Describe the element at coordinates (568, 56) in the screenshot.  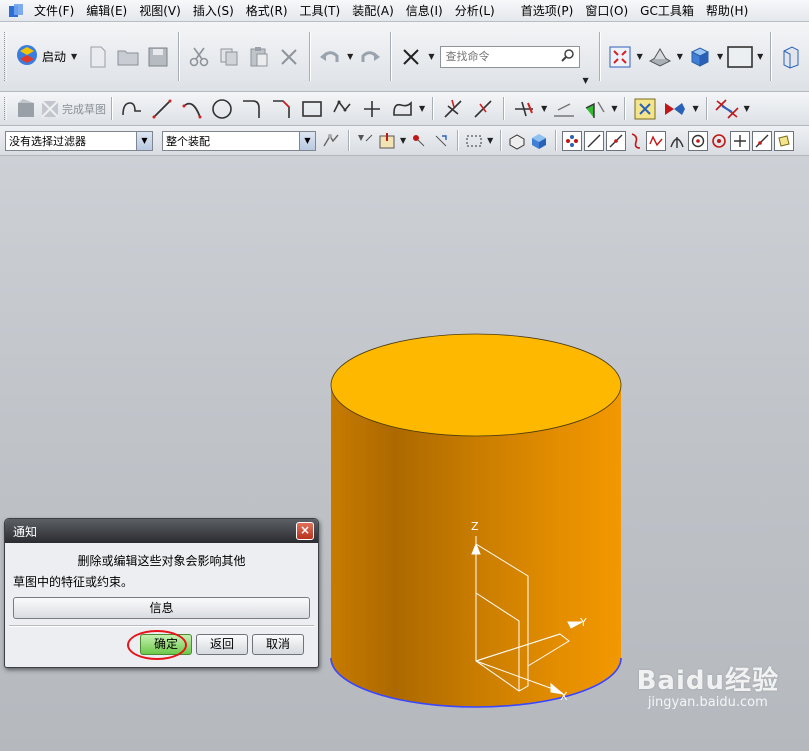
I see `search-icon` at that location.